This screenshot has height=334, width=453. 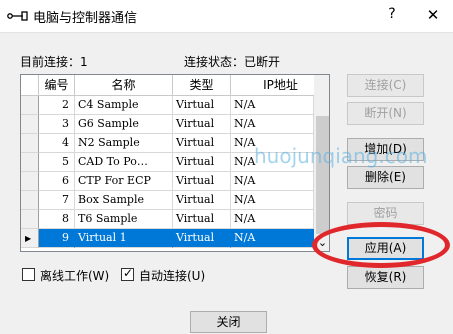 I want to click on connect-button: 连接(C), so click(x=385, y=85).